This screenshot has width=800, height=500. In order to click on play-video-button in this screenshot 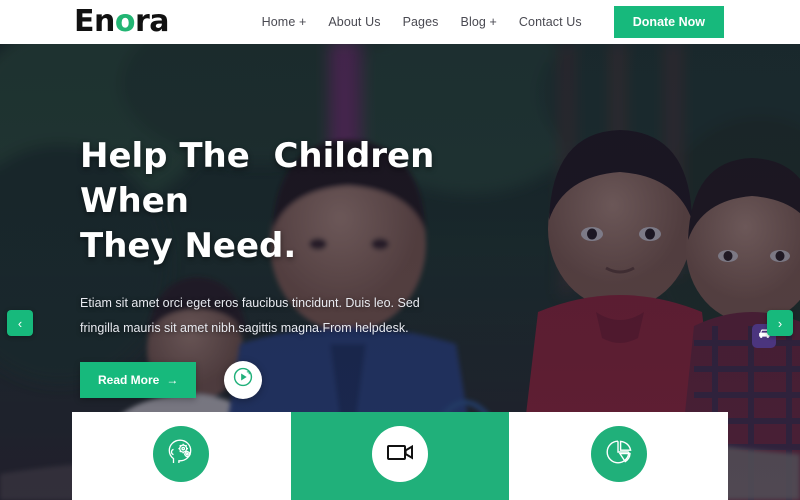, I will do `click(243, 379)`.